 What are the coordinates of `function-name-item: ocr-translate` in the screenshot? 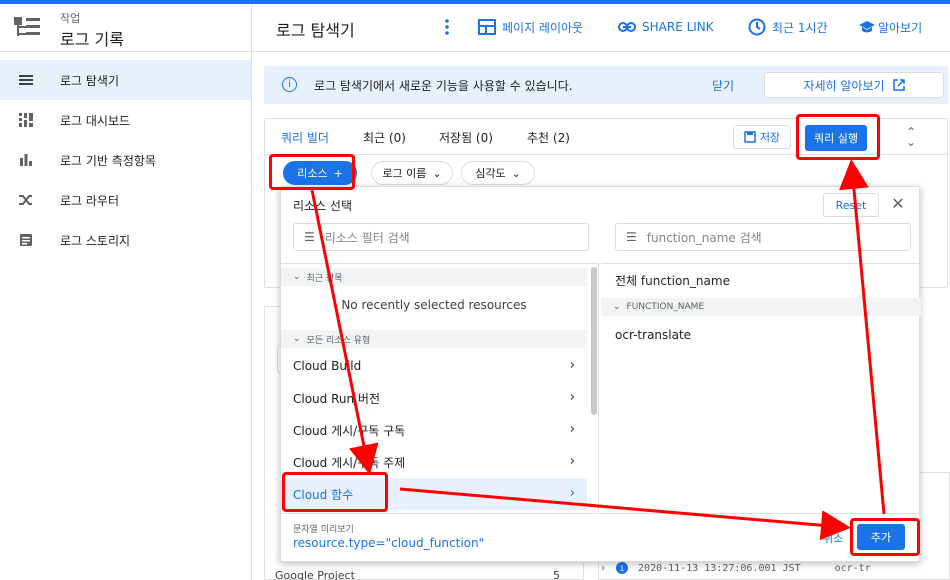 It's located at (653, 335).